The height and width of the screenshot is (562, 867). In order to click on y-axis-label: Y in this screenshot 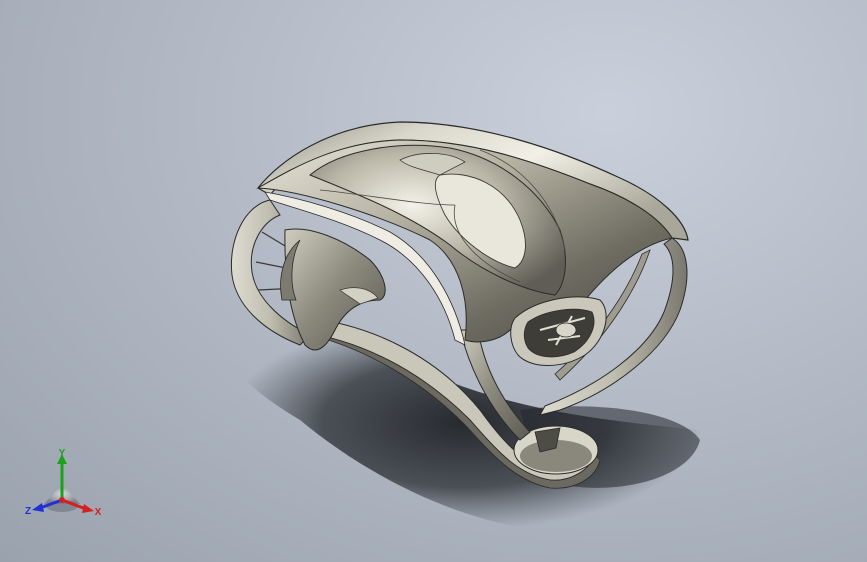, I will do `click(62, 453)`.